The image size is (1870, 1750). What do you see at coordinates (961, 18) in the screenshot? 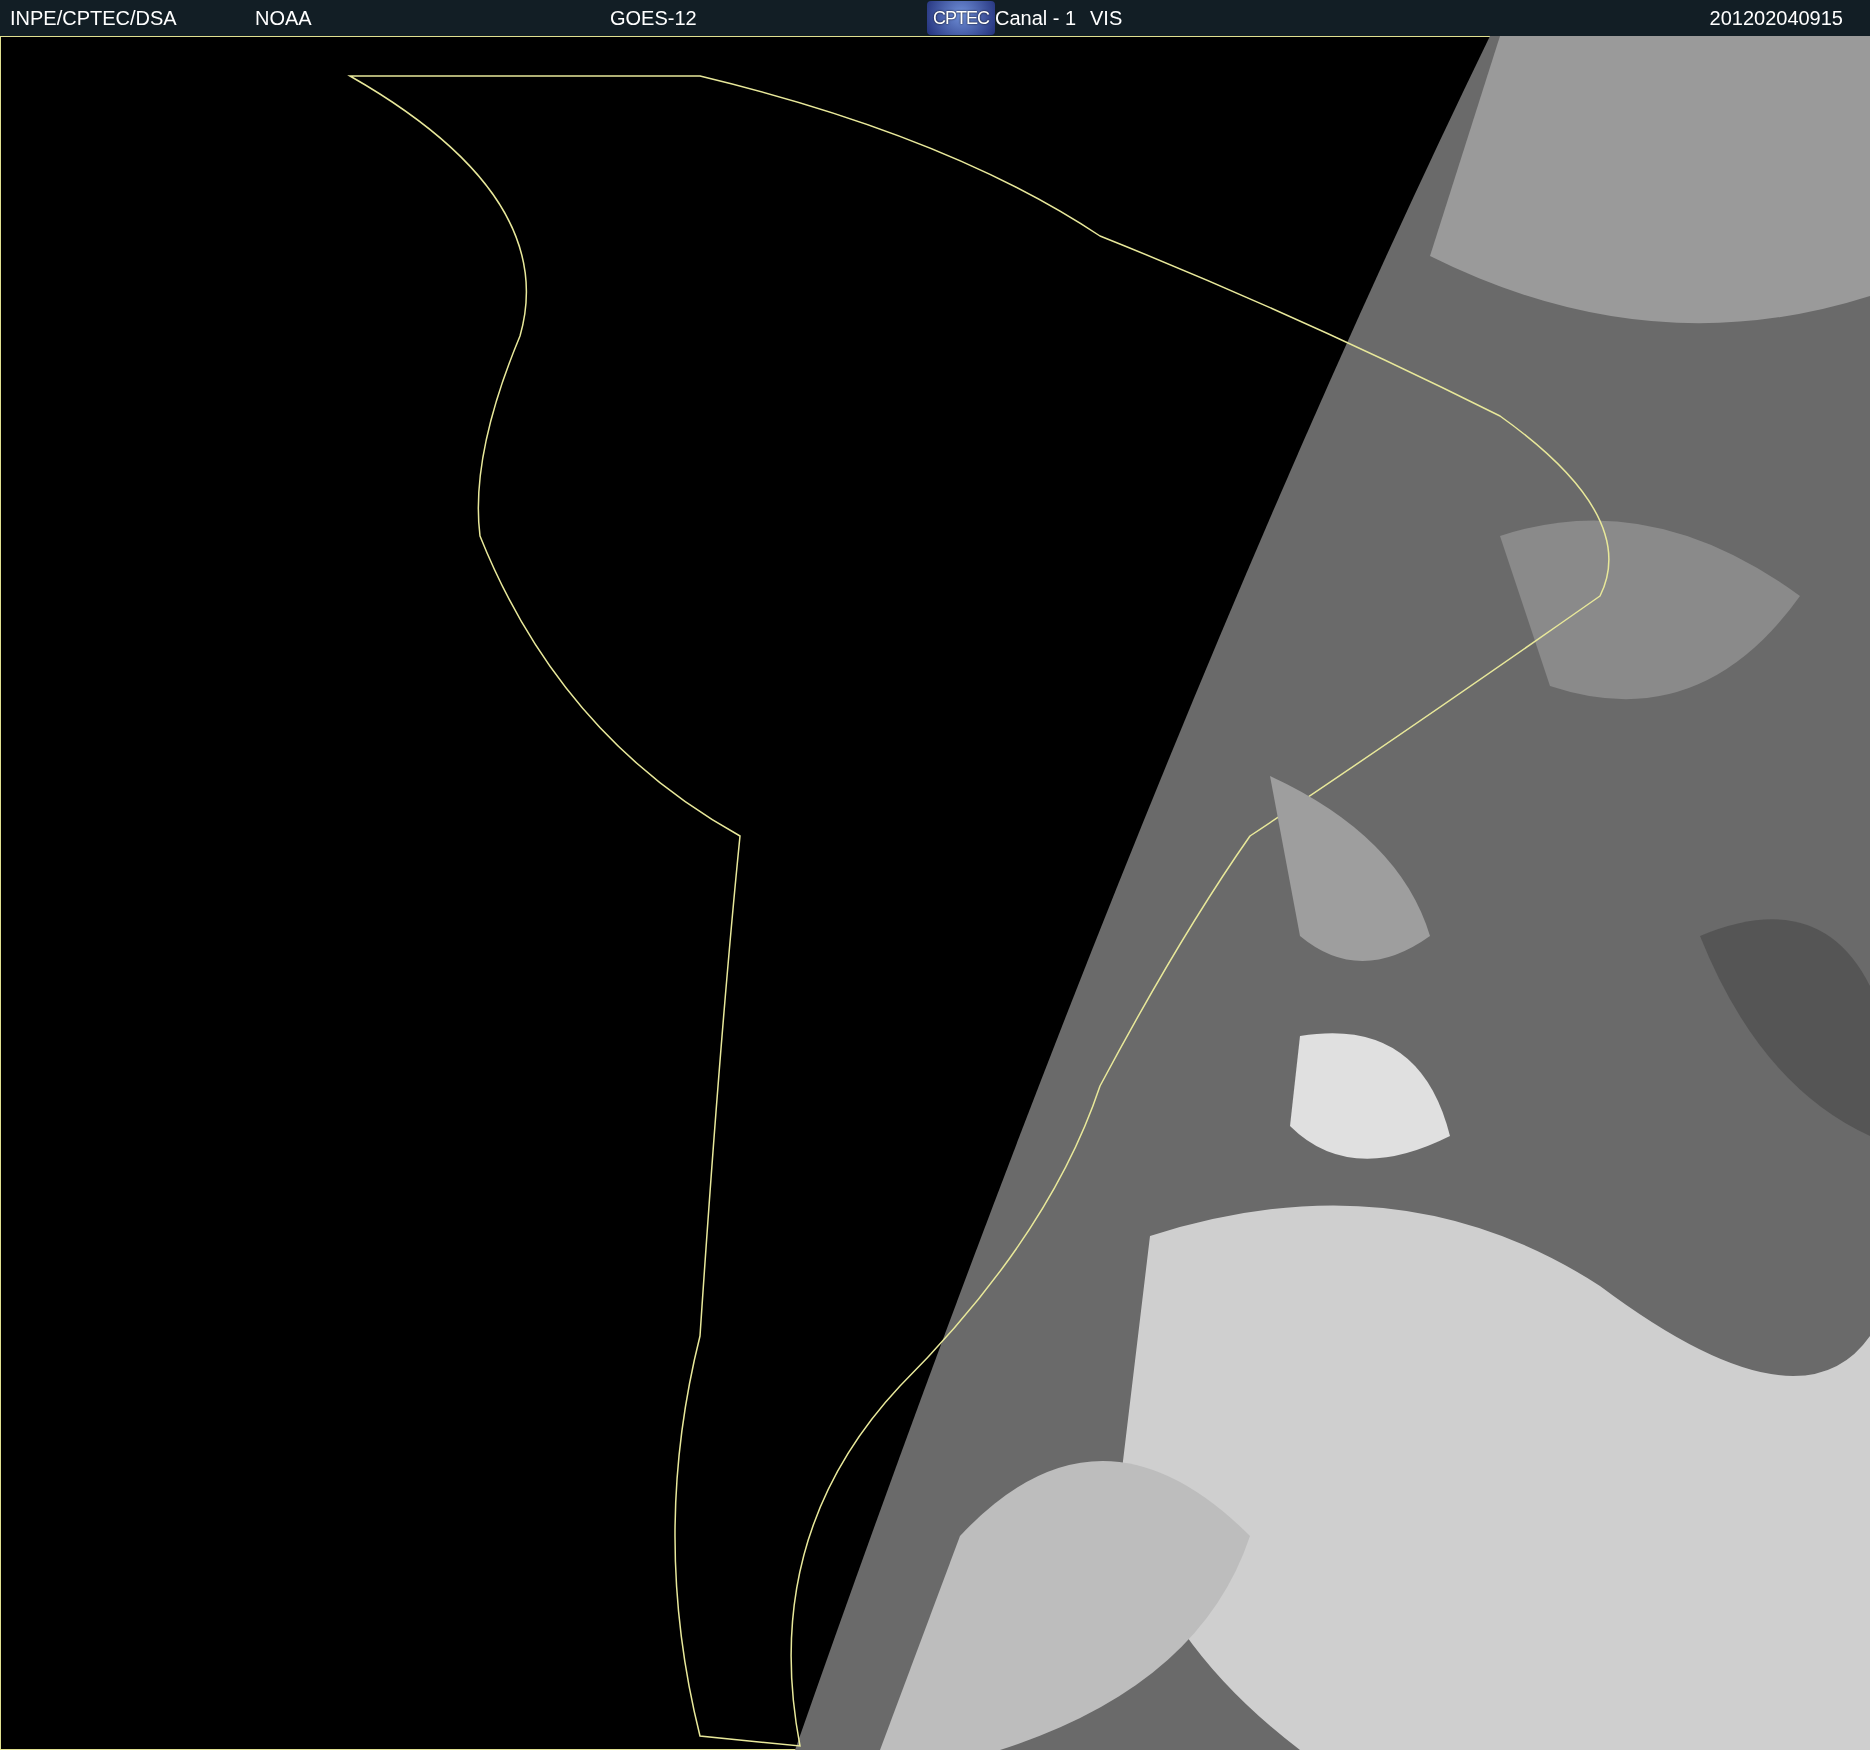
I see `logo: CPTEC` at bounding box center [961, 18].